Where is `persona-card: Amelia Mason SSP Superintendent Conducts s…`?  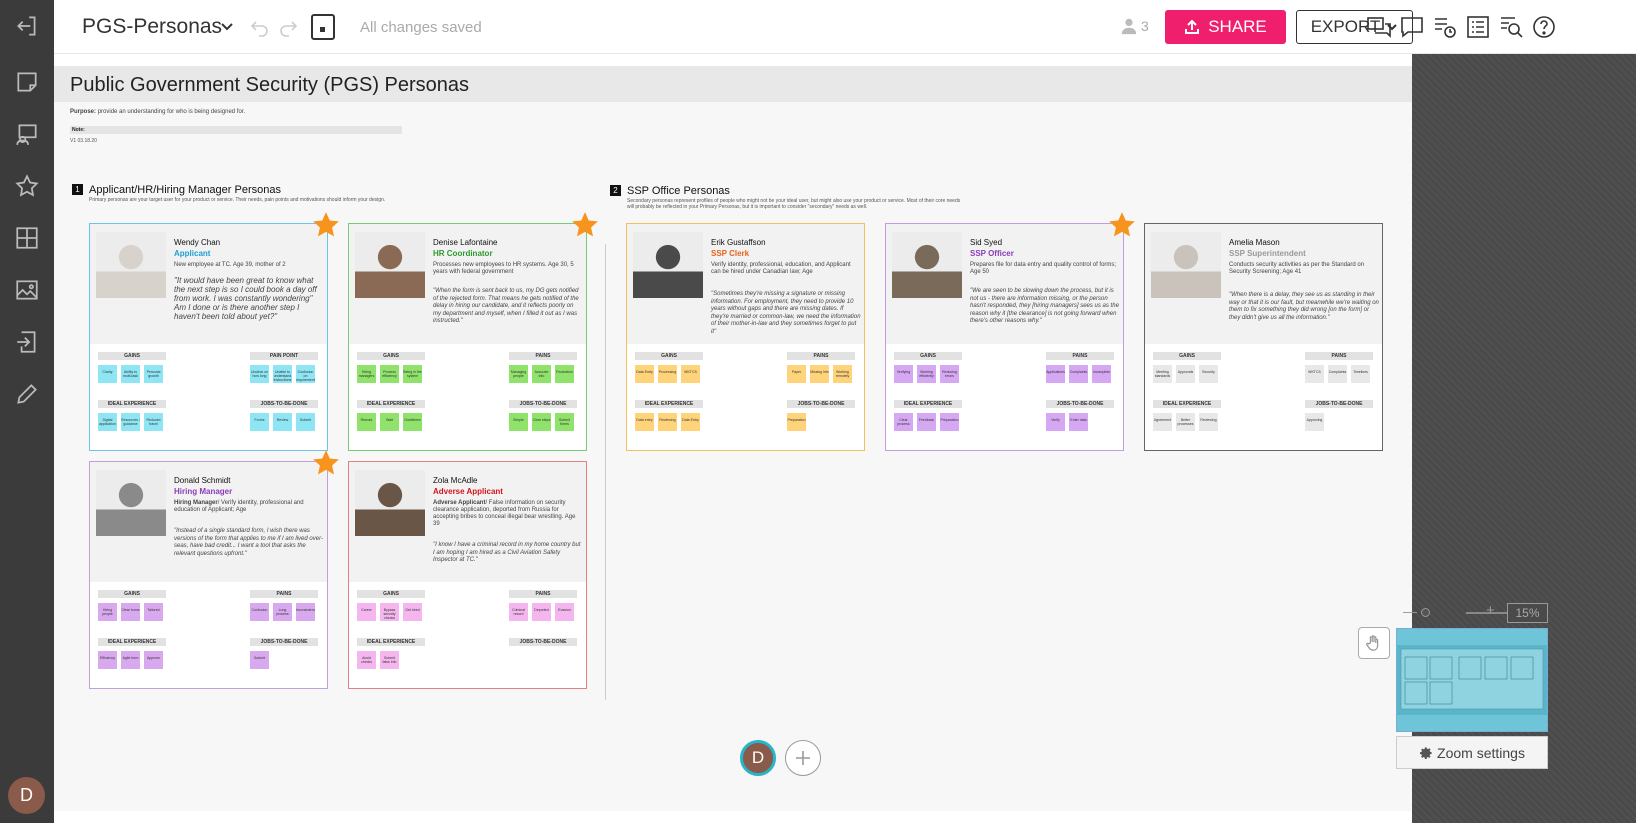
persona-card: Amelia Mason SSP Superintendent Conducts s… is located at coordinates (1263, 337).